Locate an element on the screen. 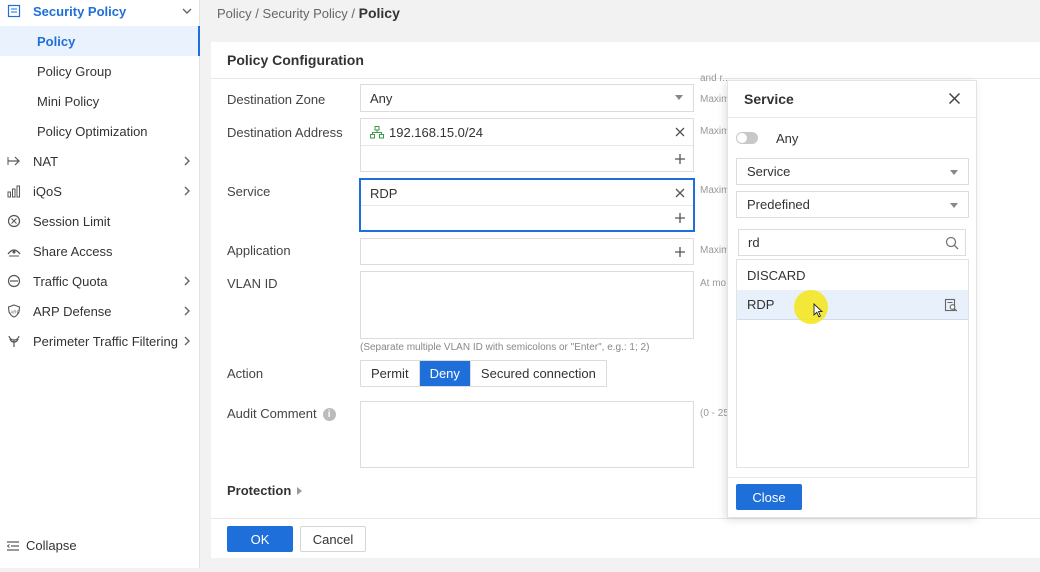  sidebar-item-label: ARP Defense is located at coordinates (72, 311).